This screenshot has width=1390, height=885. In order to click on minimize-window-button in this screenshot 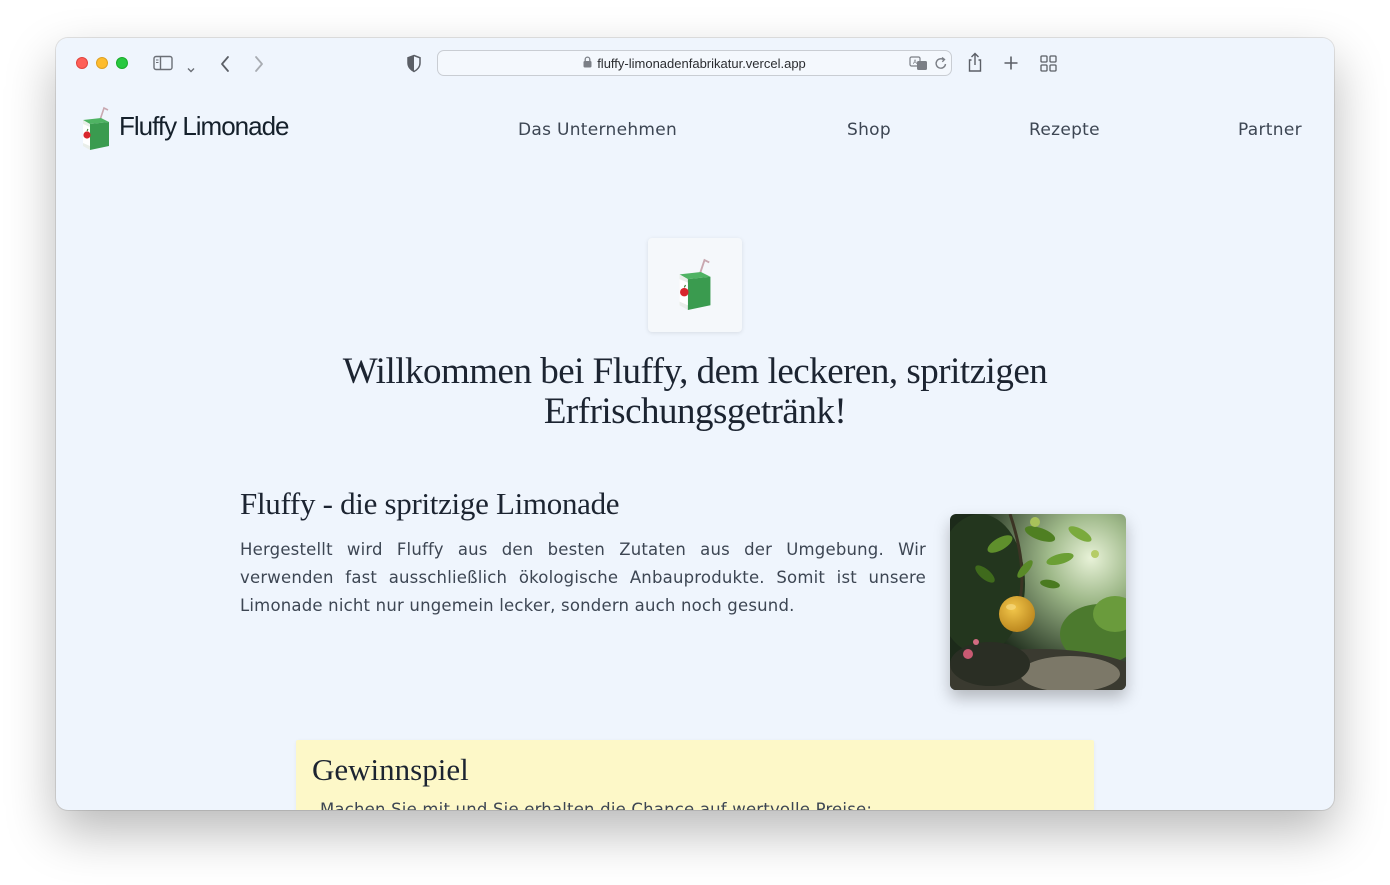, I will do `click(102, 63)`.